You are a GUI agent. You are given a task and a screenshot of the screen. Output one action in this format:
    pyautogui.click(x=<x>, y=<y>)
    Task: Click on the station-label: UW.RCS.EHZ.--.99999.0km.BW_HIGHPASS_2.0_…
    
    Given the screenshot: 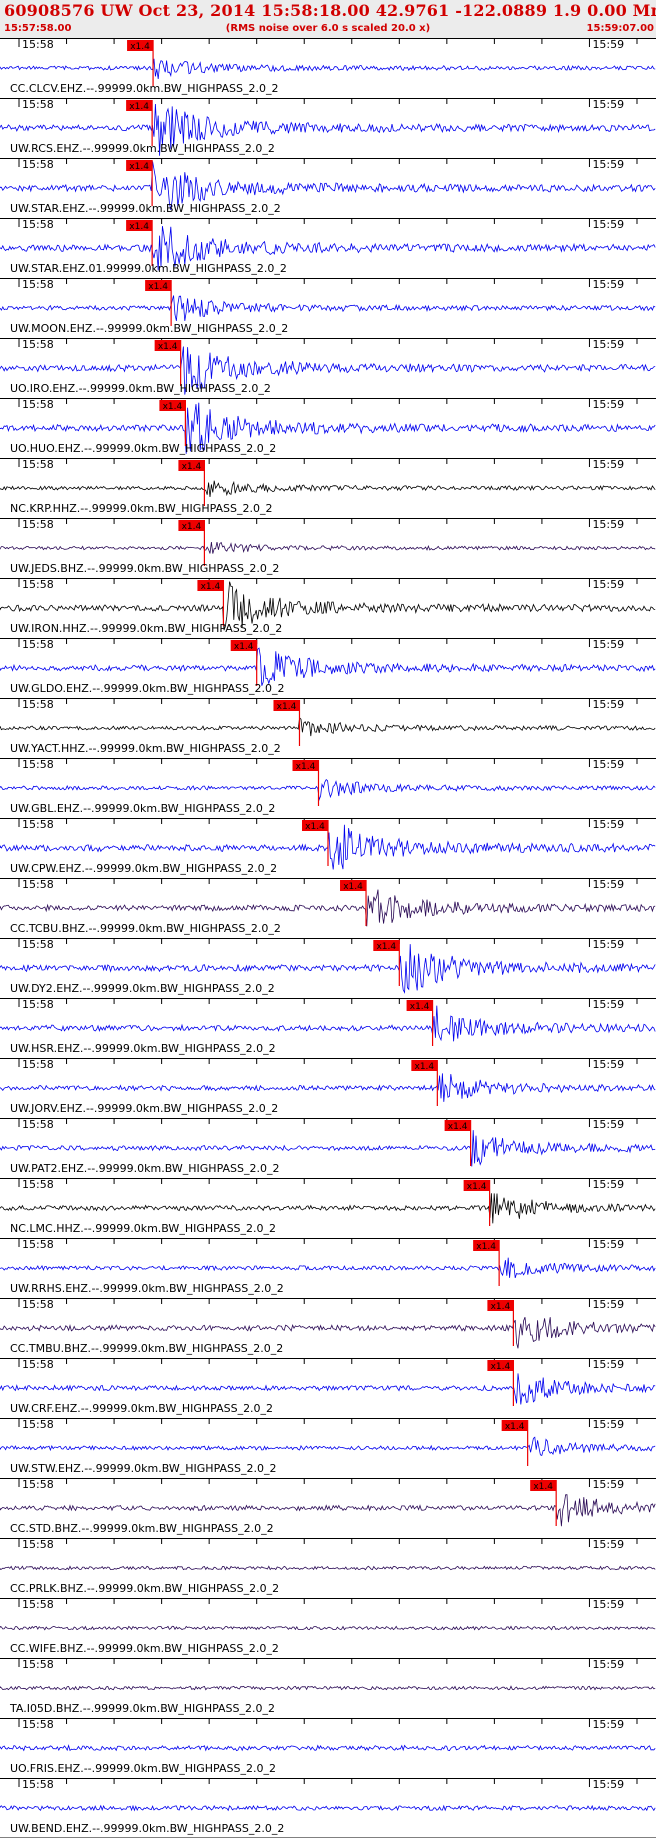 What is the action you would take?
    pyautogui.click(x=142, y=148)
    